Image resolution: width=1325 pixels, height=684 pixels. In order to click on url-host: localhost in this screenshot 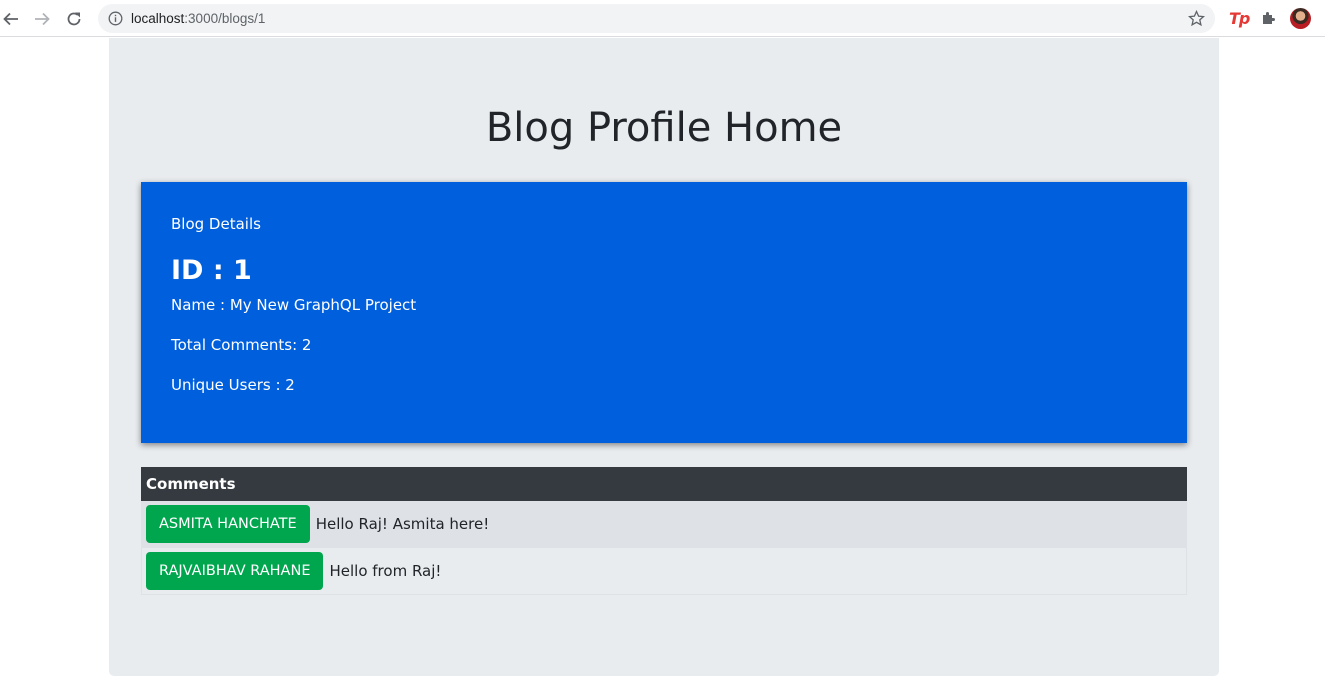, I will do `click(158, 18)`.